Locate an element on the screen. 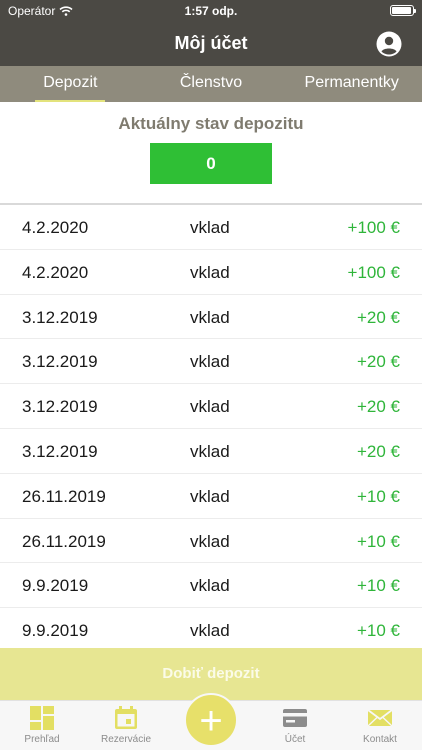 The image size is (422, 750). mail-icon is located at coordinates (380, 718).